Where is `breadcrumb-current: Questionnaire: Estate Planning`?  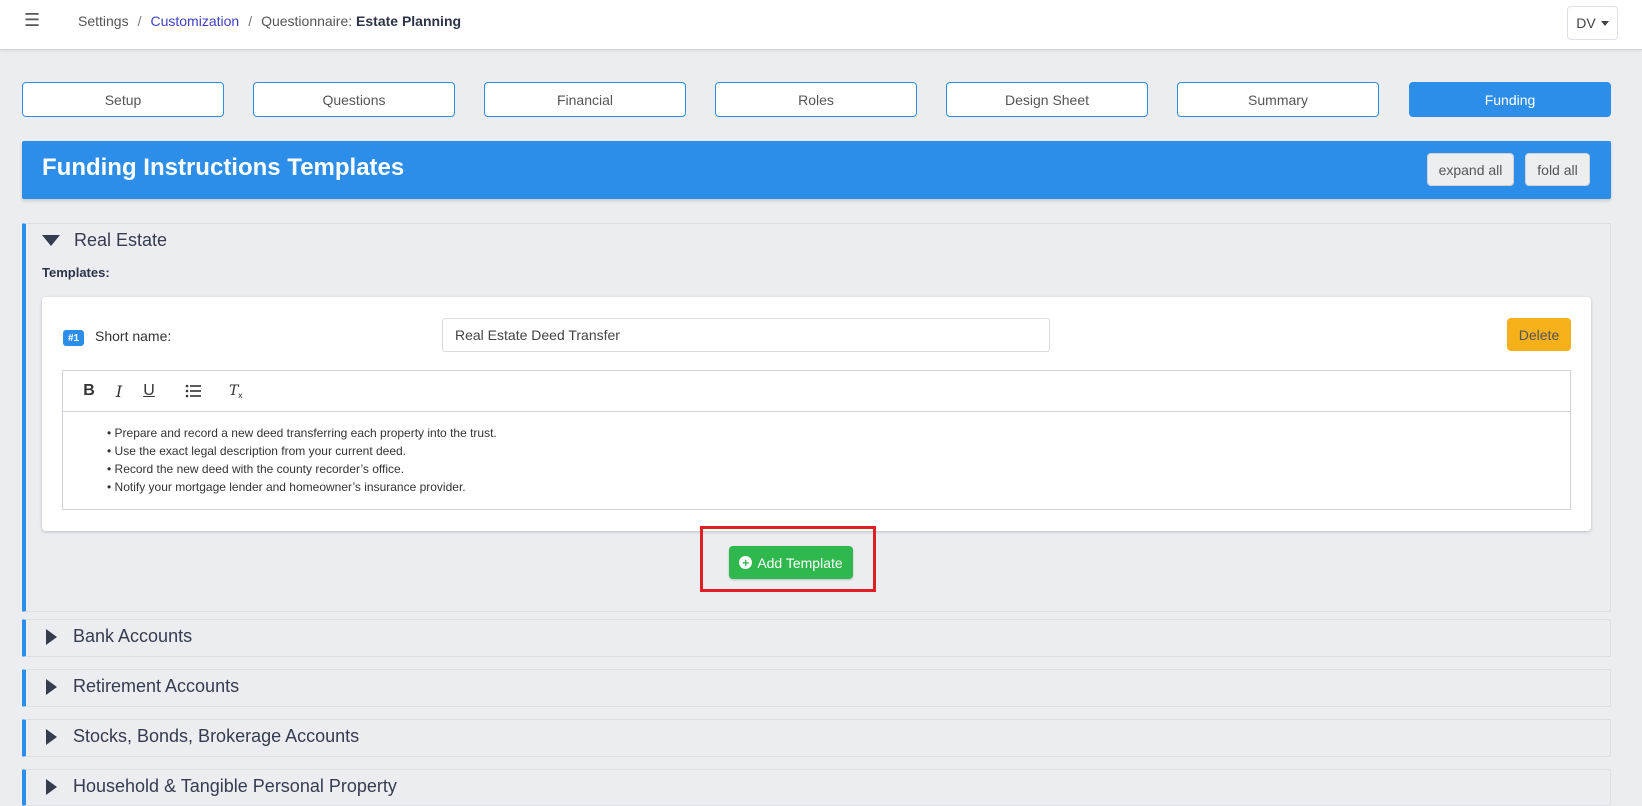 breadcrumb-current: Questionnaire: Estate Planning is located at coordinates (361, 21).